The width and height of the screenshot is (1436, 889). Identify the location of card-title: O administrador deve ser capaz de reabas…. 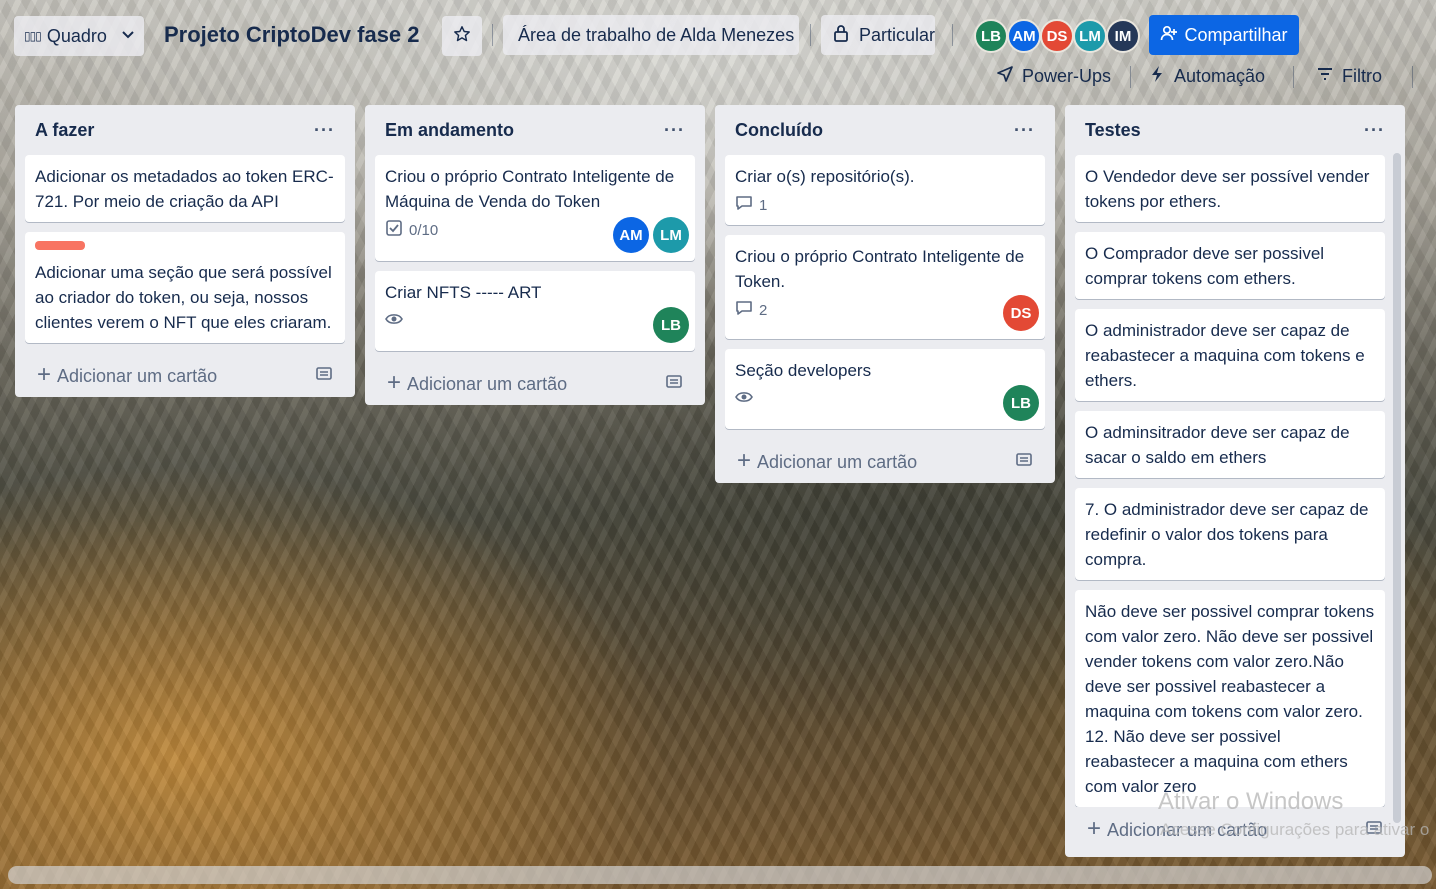
(1225, 355).